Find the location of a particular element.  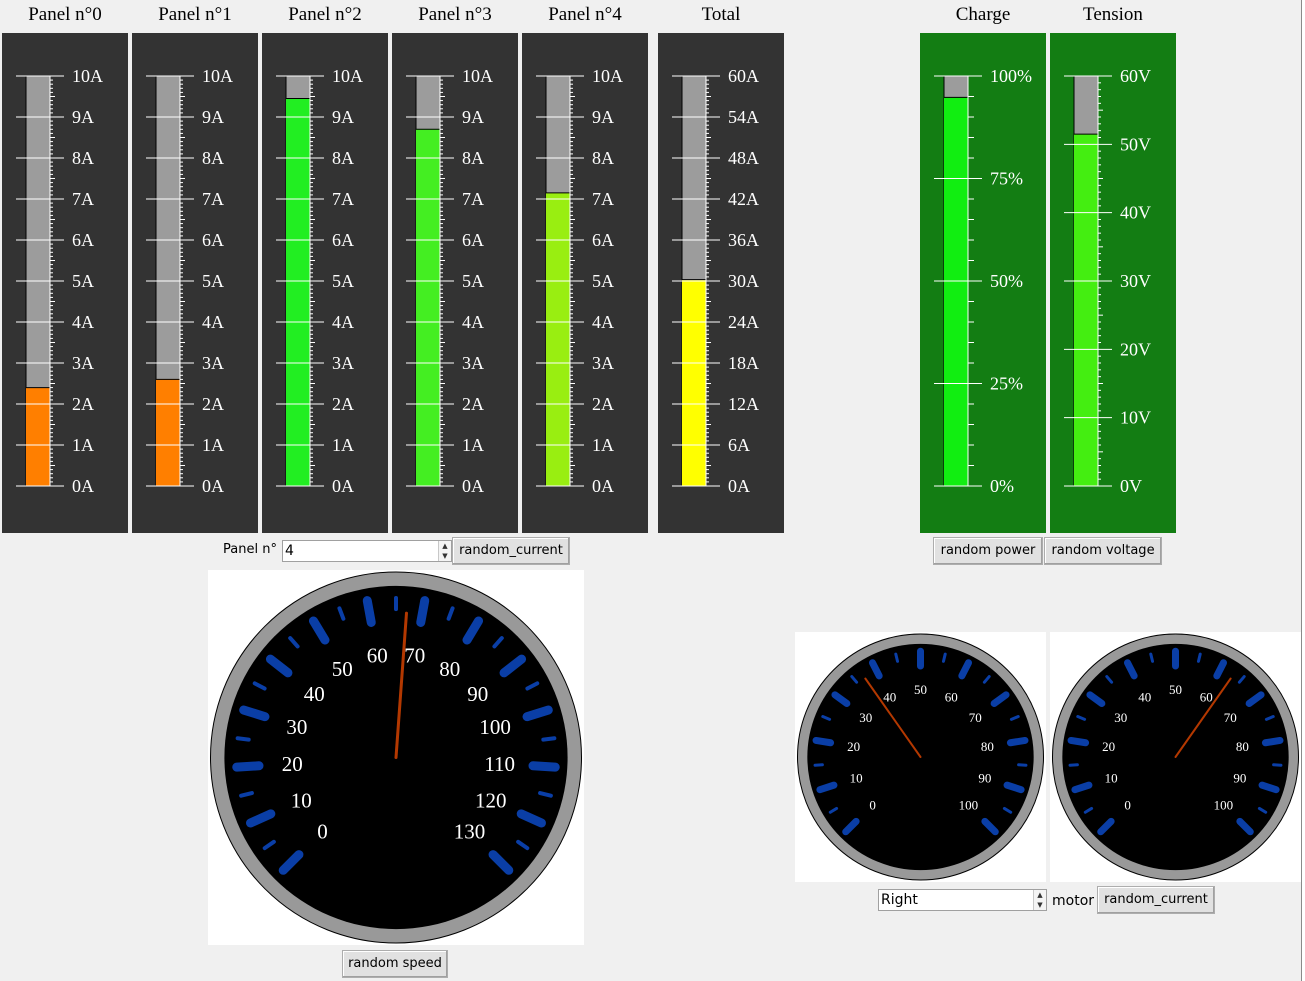

window-edge is located at coordinates (1303, 490).